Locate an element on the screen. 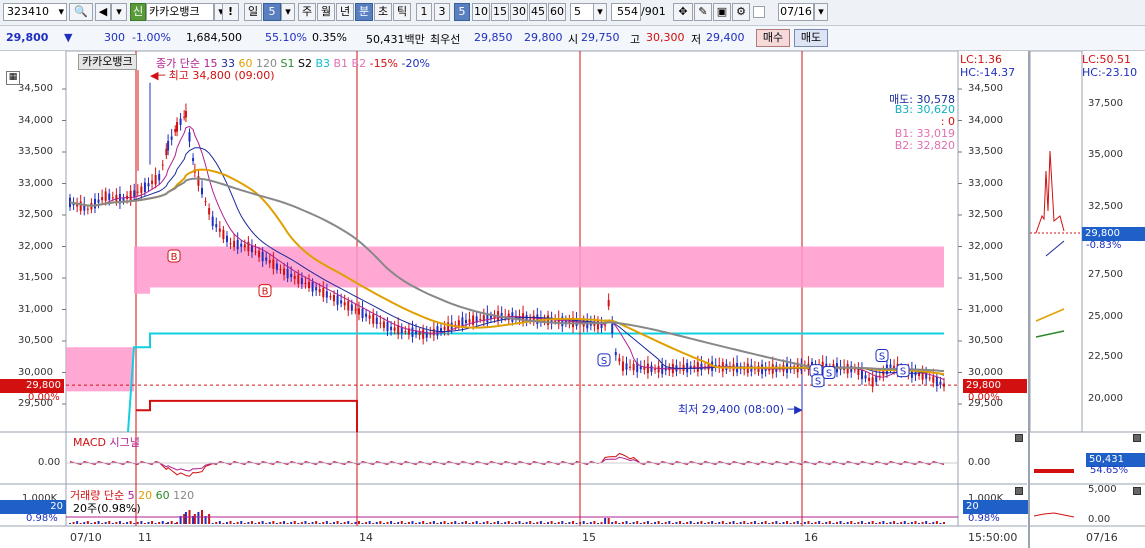 The height and width of the screenshot is (548, 1145). speaker-icon: ◀ is located at coordinates (103, 12).